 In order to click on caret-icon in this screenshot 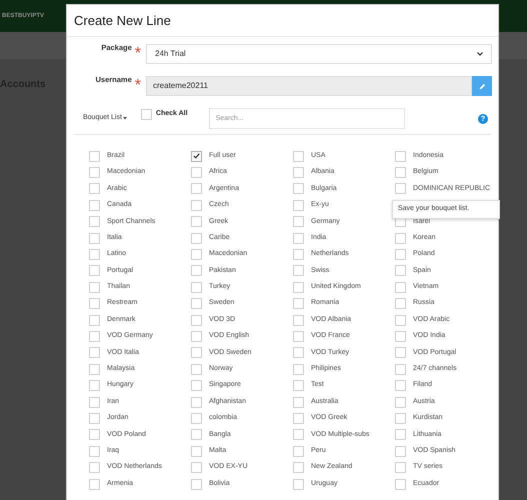, I will do `click(124, 118)`.